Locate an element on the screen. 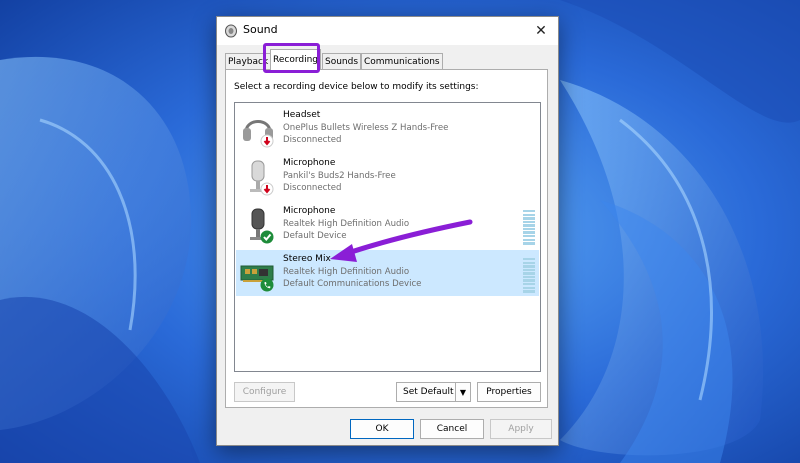  headset-icon is located at coordinates (258, 134).